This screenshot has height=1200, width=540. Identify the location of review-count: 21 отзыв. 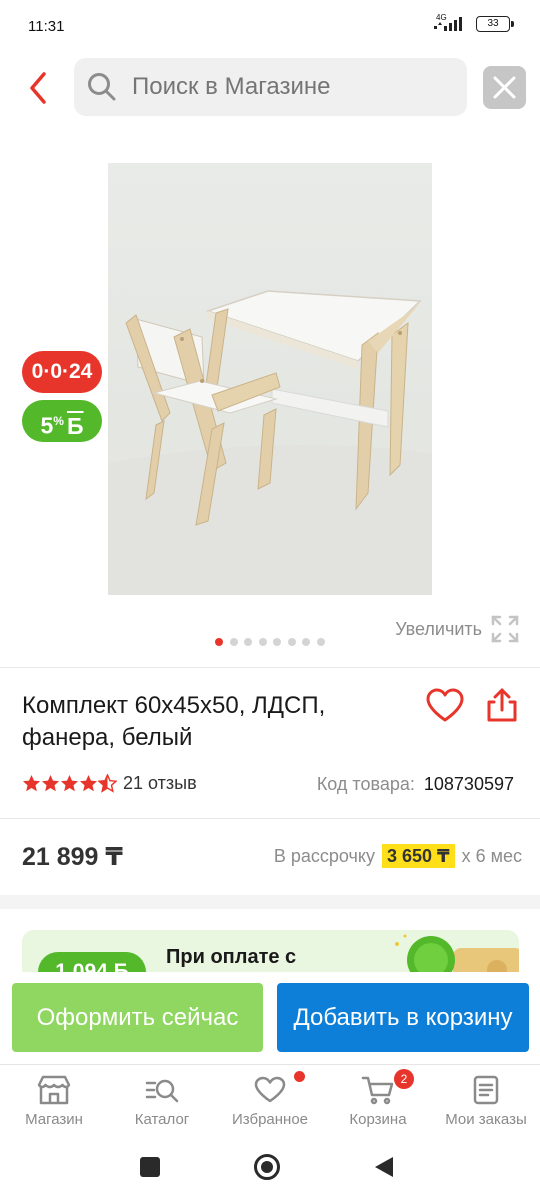
(160, 783).